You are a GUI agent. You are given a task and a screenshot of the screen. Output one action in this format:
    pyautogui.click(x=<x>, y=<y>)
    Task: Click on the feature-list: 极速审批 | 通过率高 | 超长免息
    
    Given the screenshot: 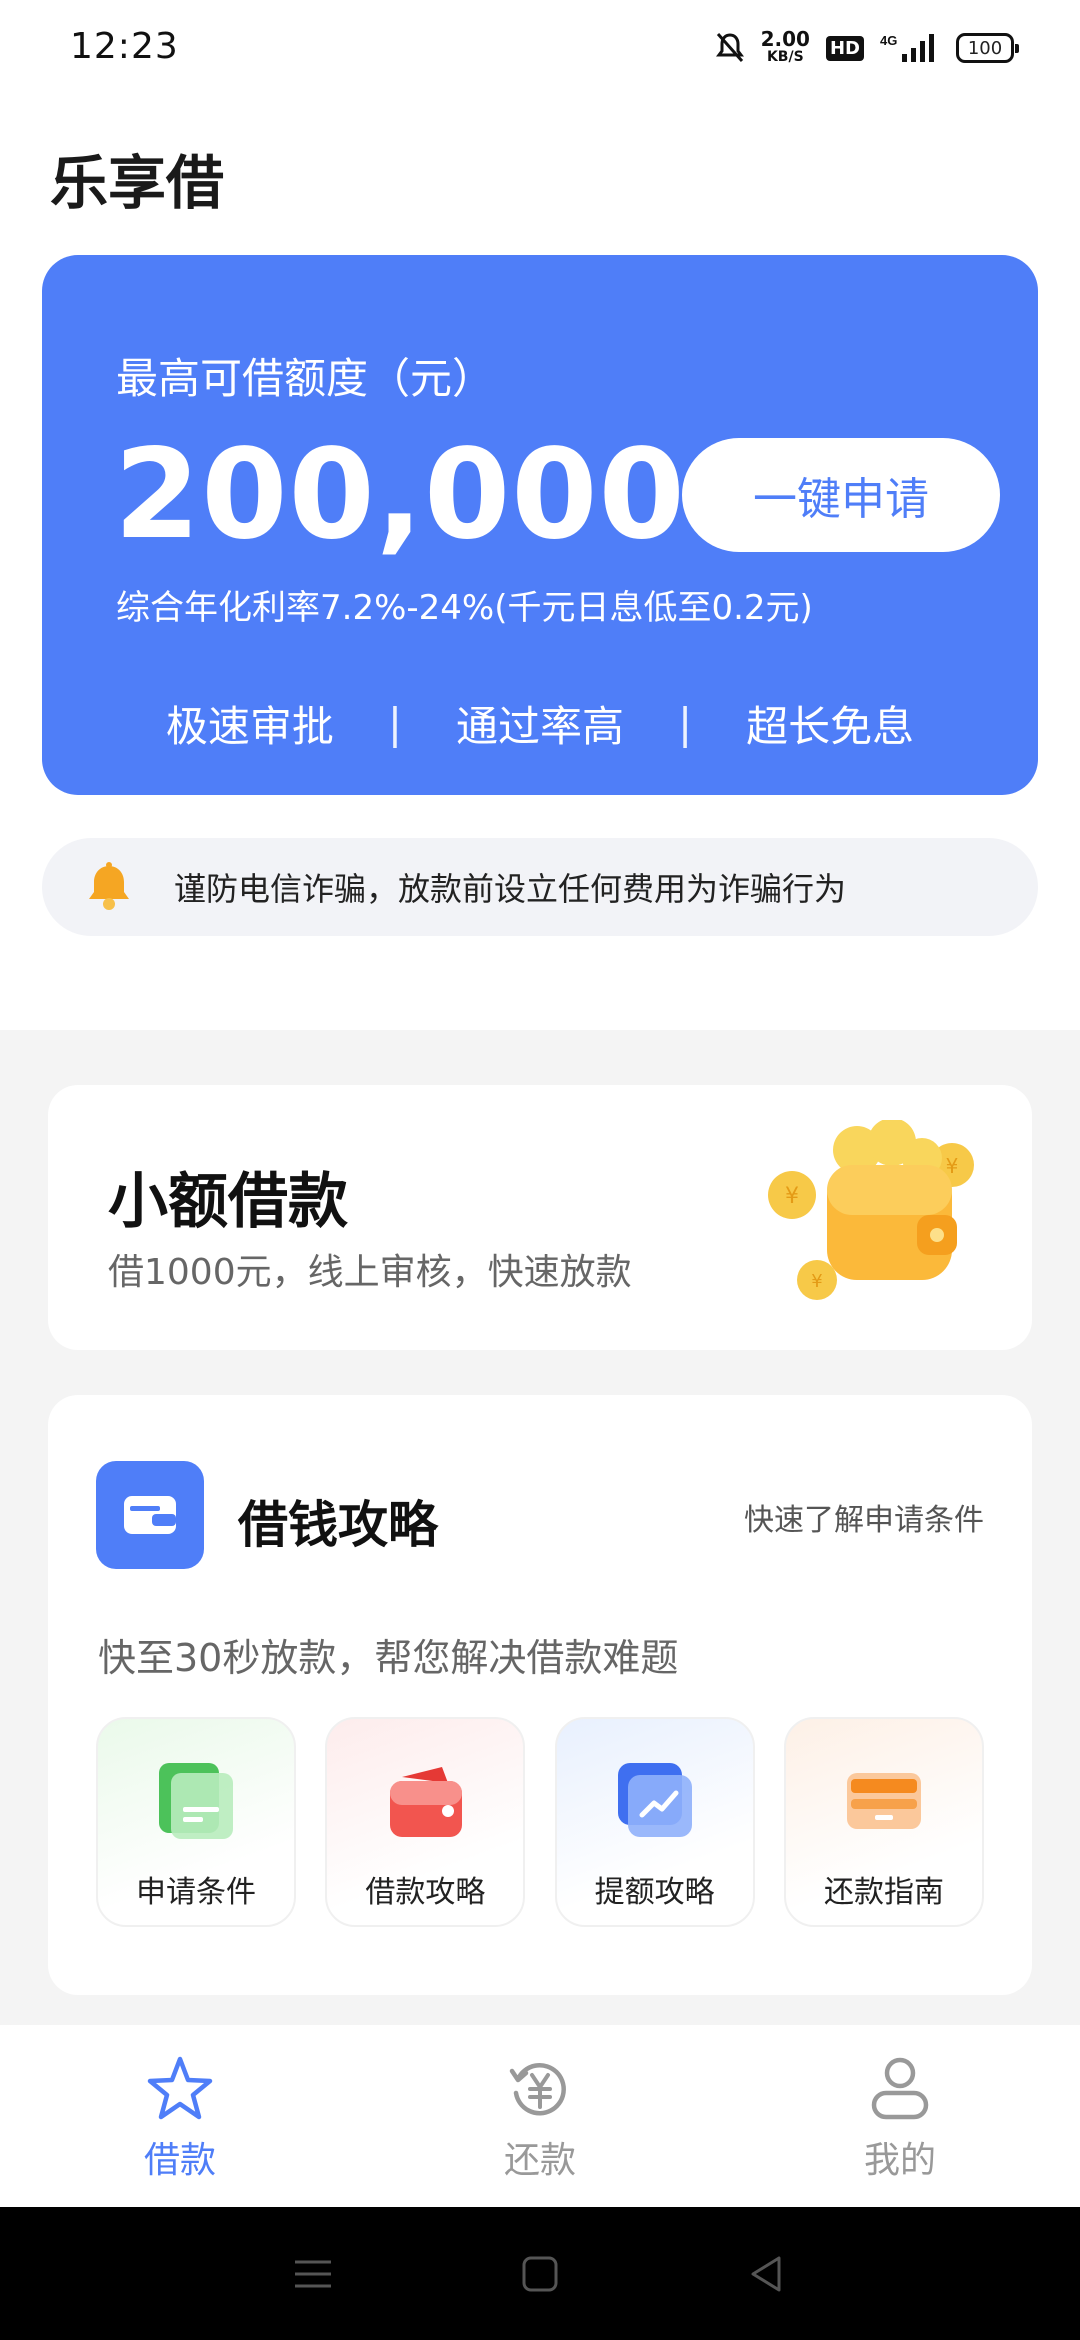 What is the action you would take?
    pyautogui.click(x=540, y=723)
    